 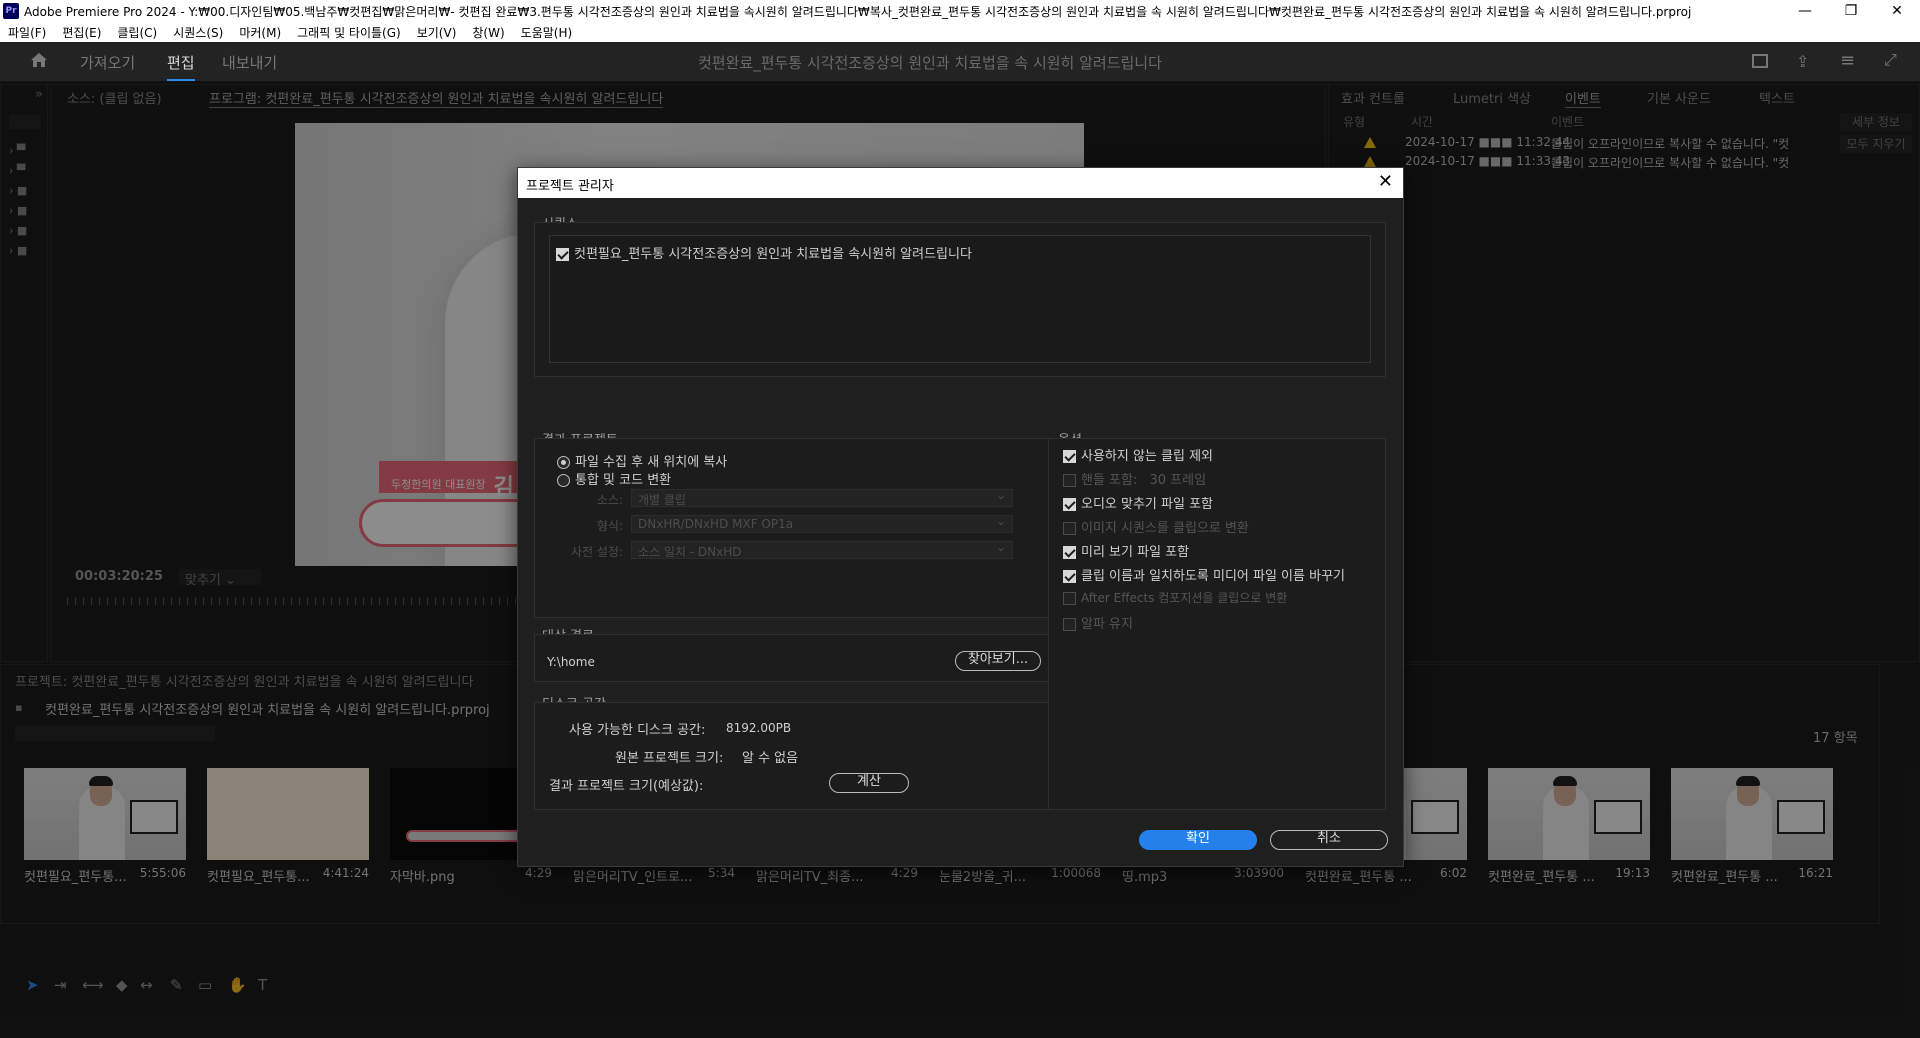 I want to click on option-include-preview: 미리 보기 파일 포함, so click(x=1126, y=550).